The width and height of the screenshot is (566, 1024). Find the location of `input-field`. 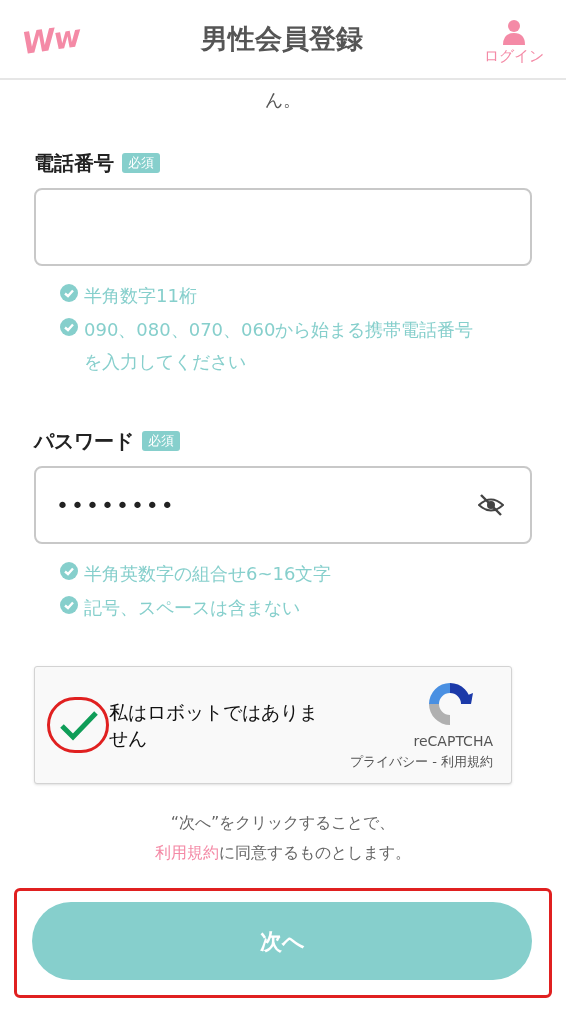

input-field is located at coordinates (283, 227).